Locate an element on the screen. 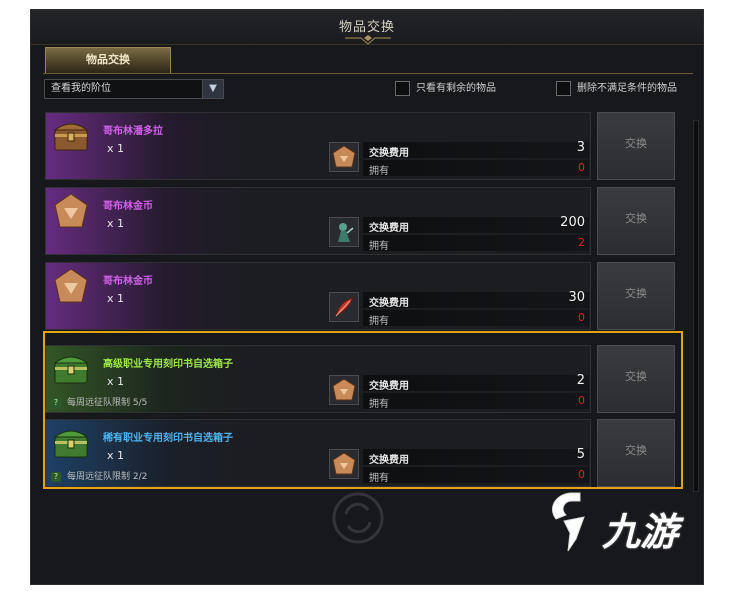 This screenshot has width=731, height=591. cost-value: 30 is located at coordinates (576, 297).